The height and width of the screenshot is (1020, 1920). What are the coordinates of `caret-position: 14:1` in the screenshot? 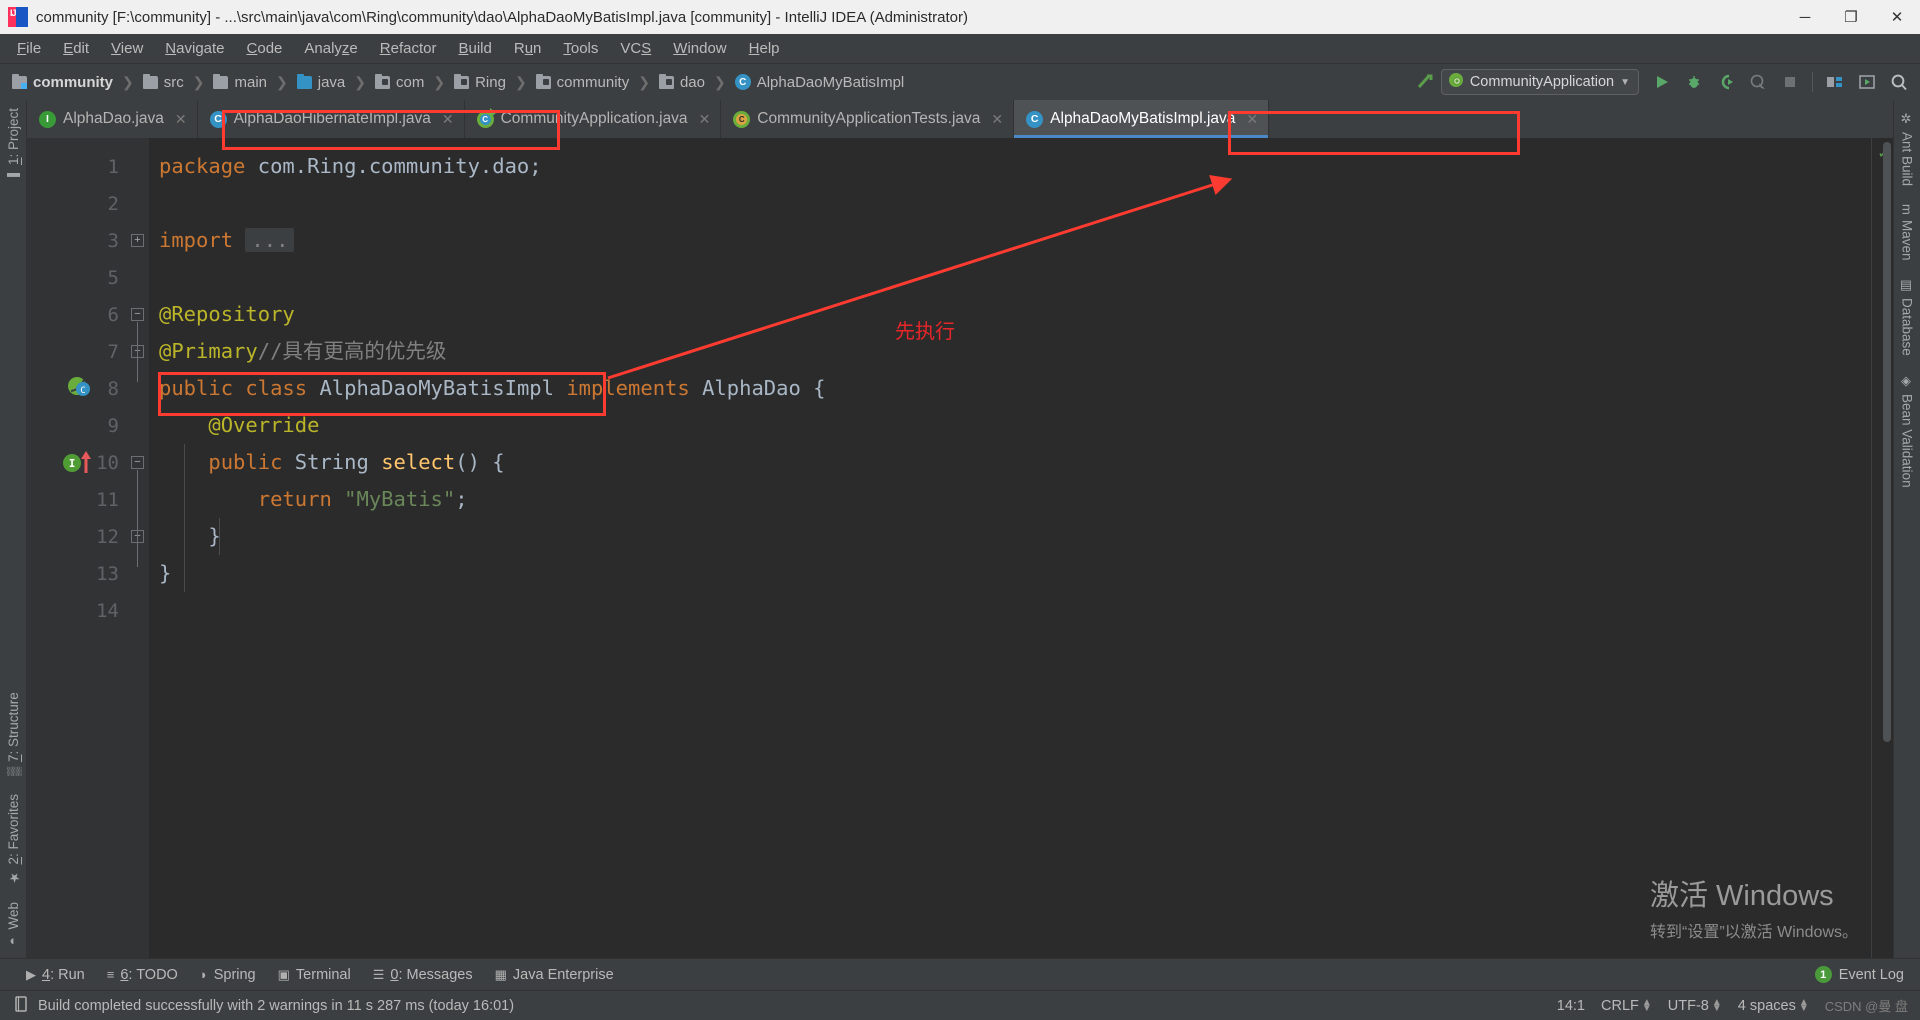 It's located at (1571, 1006).